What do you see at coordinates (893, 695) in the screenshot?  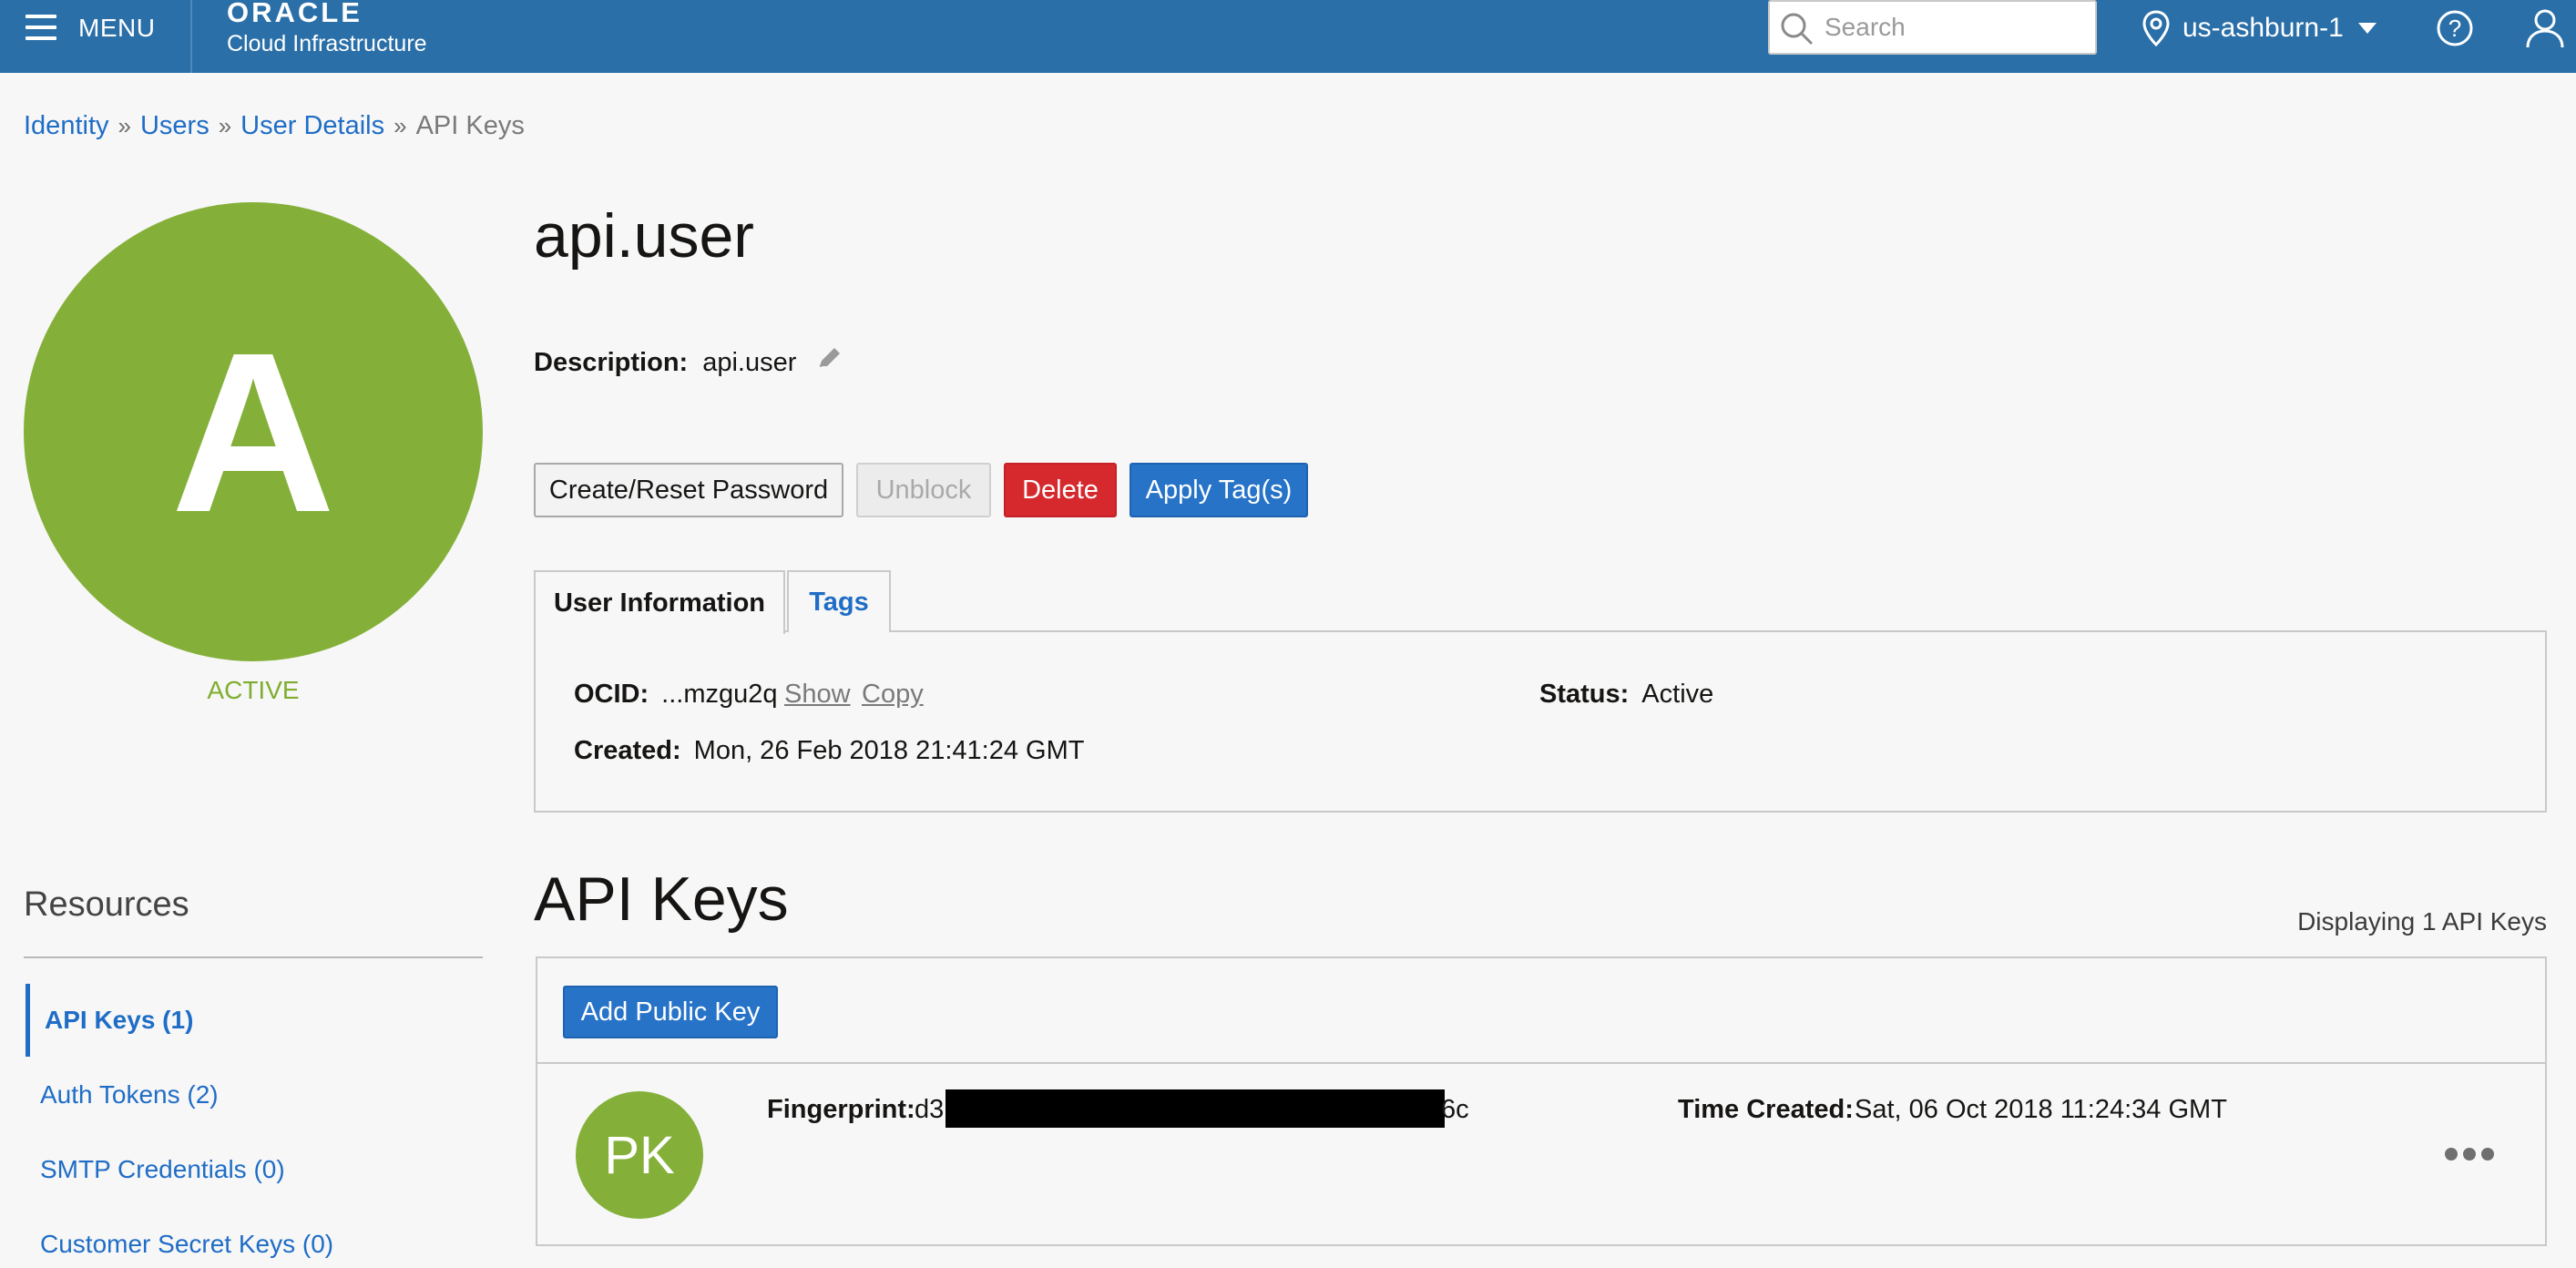 I see `ocid-copy-link: Copy` at bounding box center [893, 695].